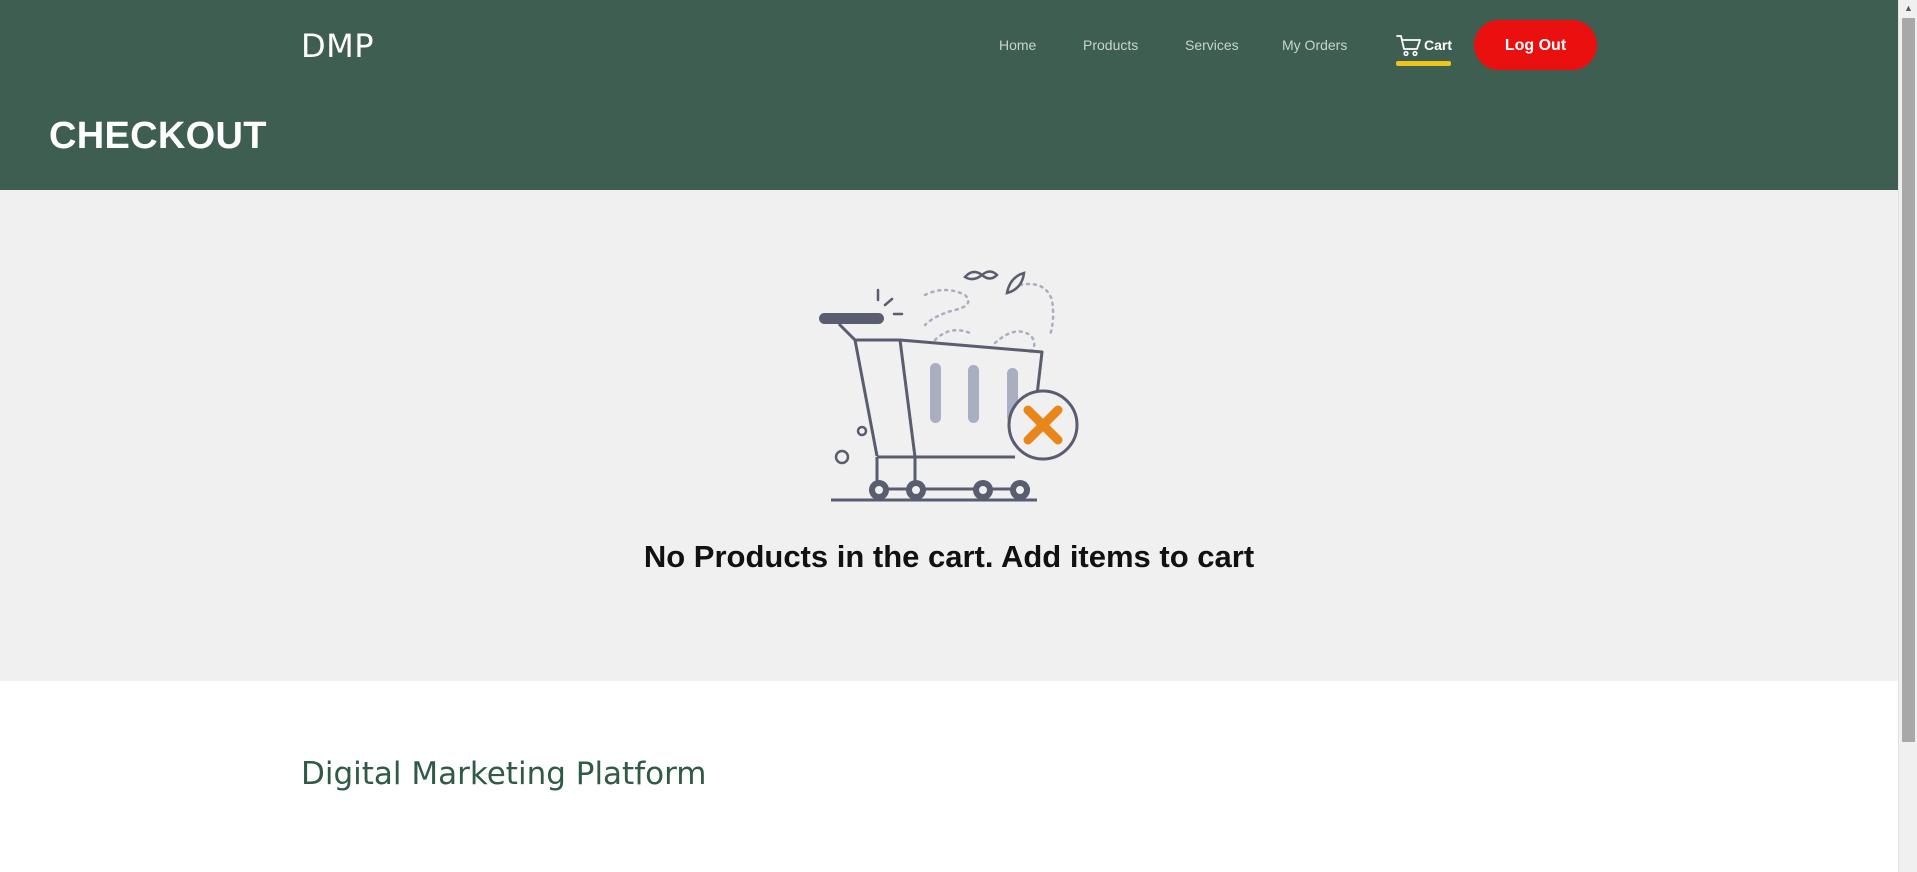  What do you see at coordinates (1314, 45) in the screenshot?
I see `nav-my-orders-link: My Orders` at bounding box center [1314, 45].